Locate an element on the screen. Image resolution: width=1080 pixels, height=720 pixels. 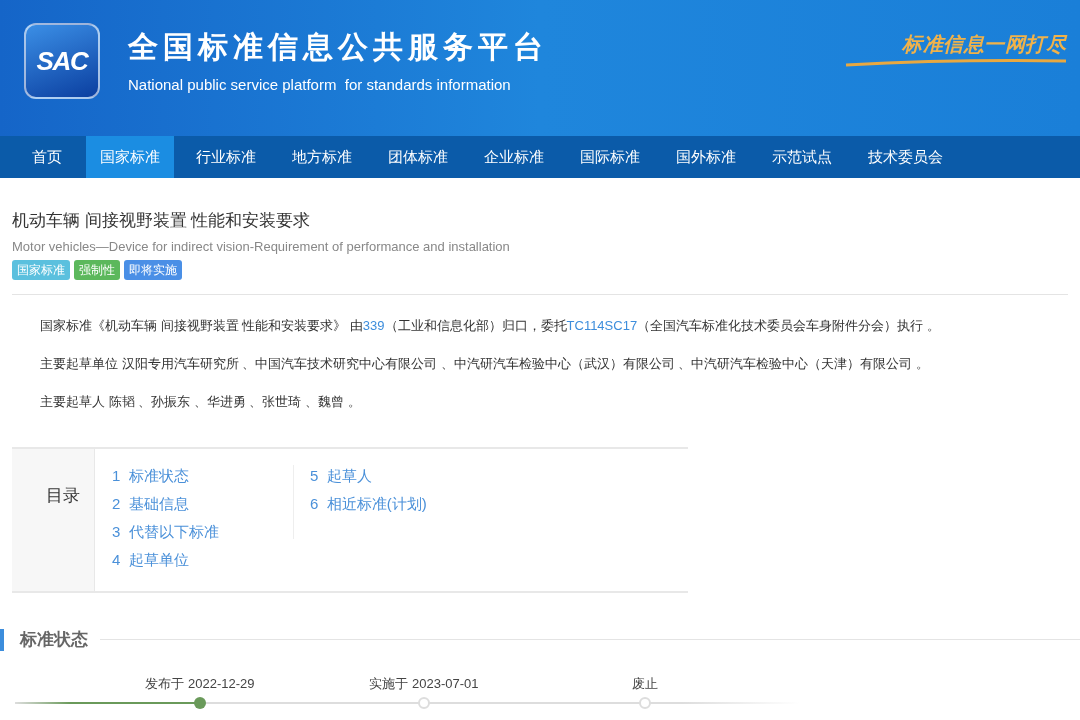
nav-tab: 示范试点 is located at coordinates (802, 157).